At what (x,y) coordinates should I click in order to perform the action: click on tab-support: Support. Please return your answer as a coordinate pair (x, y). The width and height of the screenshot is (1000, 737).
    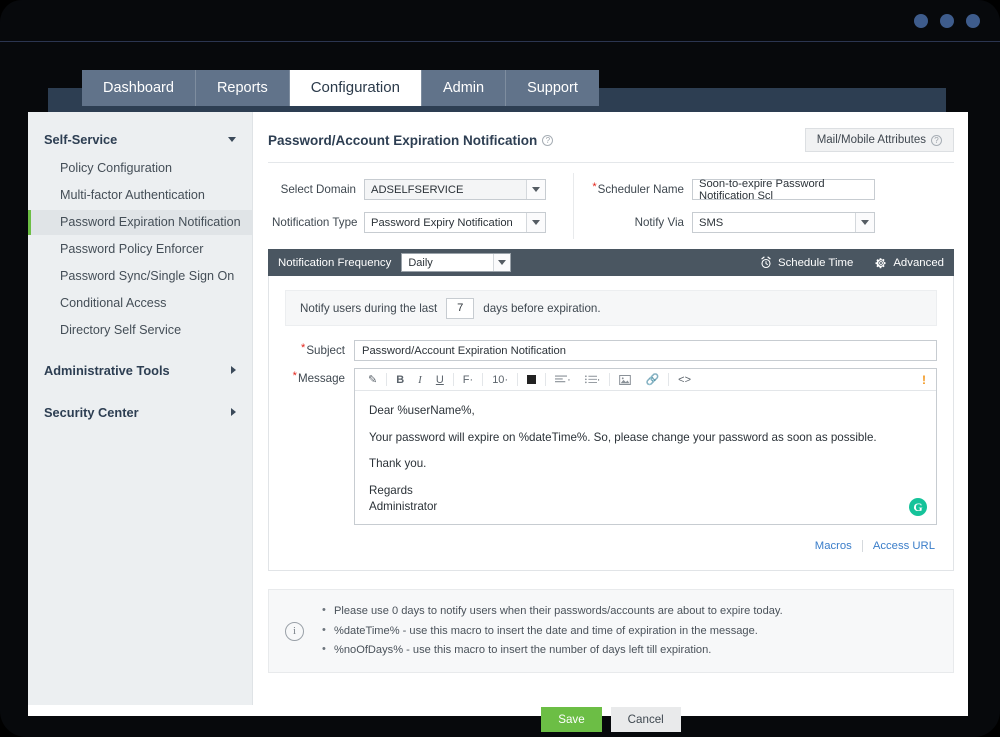
    Looking at the image, I should click on (552, 88).